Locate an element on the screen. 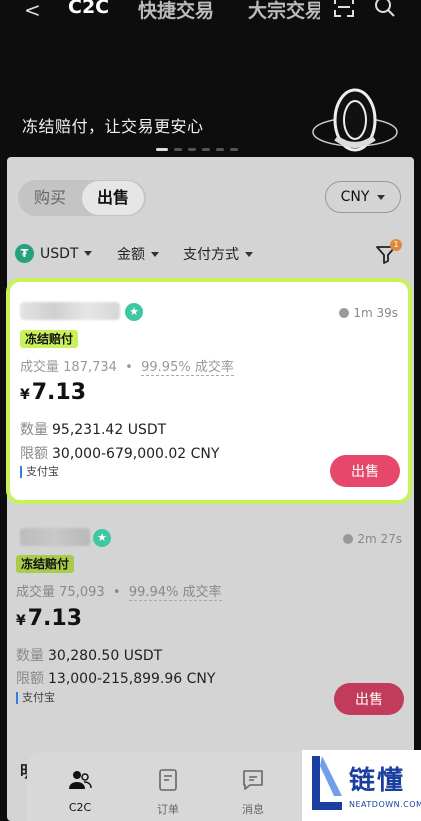 This screenshot has height=821, width=421. merchant-stats: 成交量 75,093 • 99.94% 成交率 is located at coordinates (119, 593).